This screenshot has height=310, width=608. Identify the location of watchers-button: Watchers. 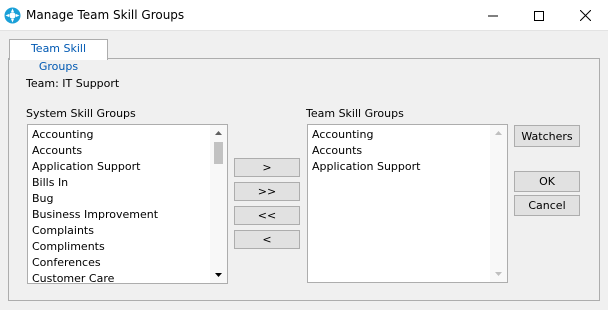
(547, 136).